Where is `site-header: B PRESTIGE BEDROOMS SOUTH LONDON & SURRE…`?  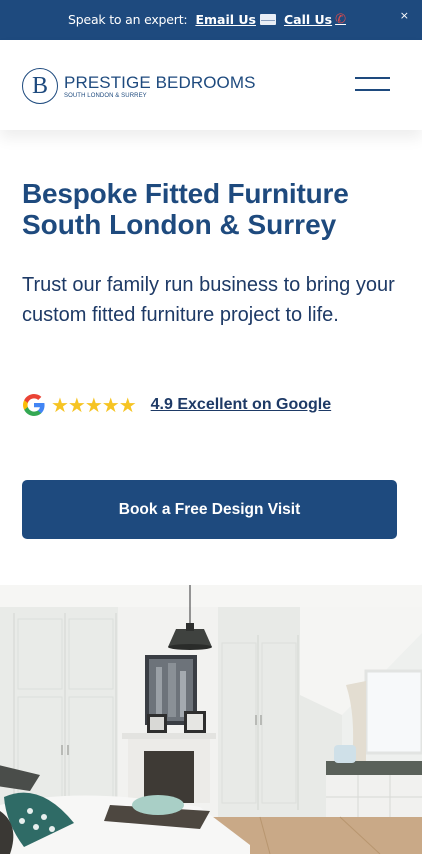 site-header: B PRESTIGE BEDROOMS SOUTH LONDON & SURRE… is located at coordinates (211, 85).